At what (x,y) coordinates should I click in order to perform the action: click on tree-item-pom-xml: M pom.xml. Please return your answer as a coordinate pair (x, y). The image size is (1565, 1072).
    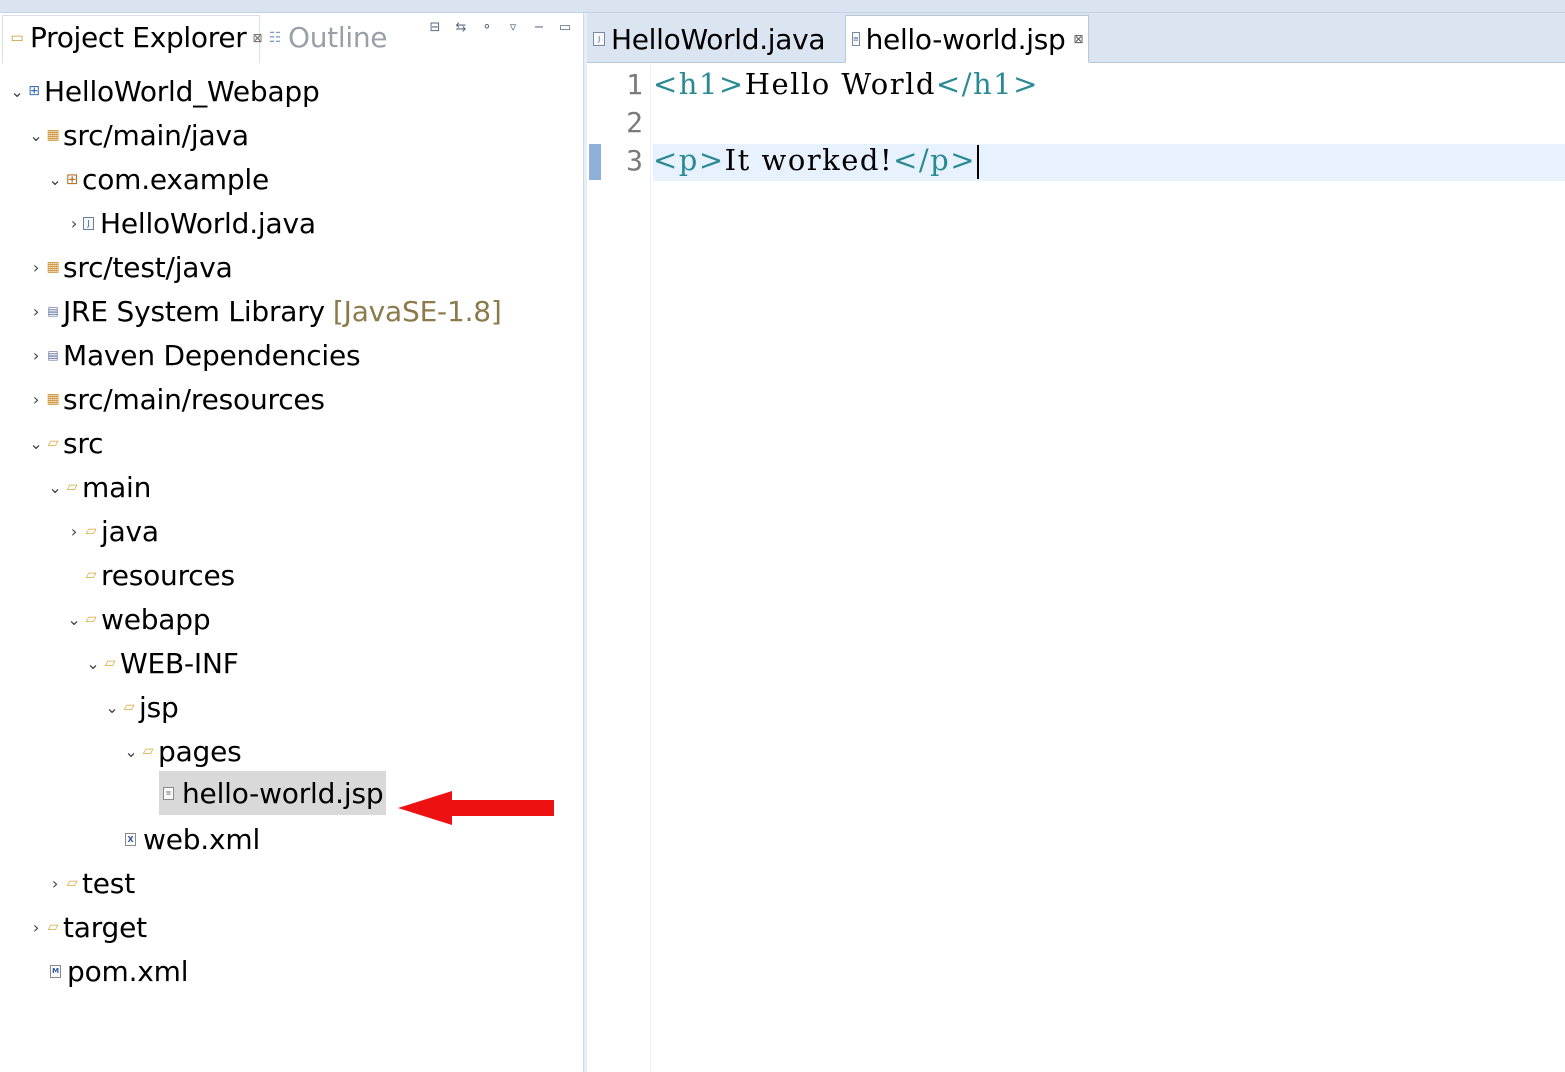
    Looking at the image, I should click on (119, 971).